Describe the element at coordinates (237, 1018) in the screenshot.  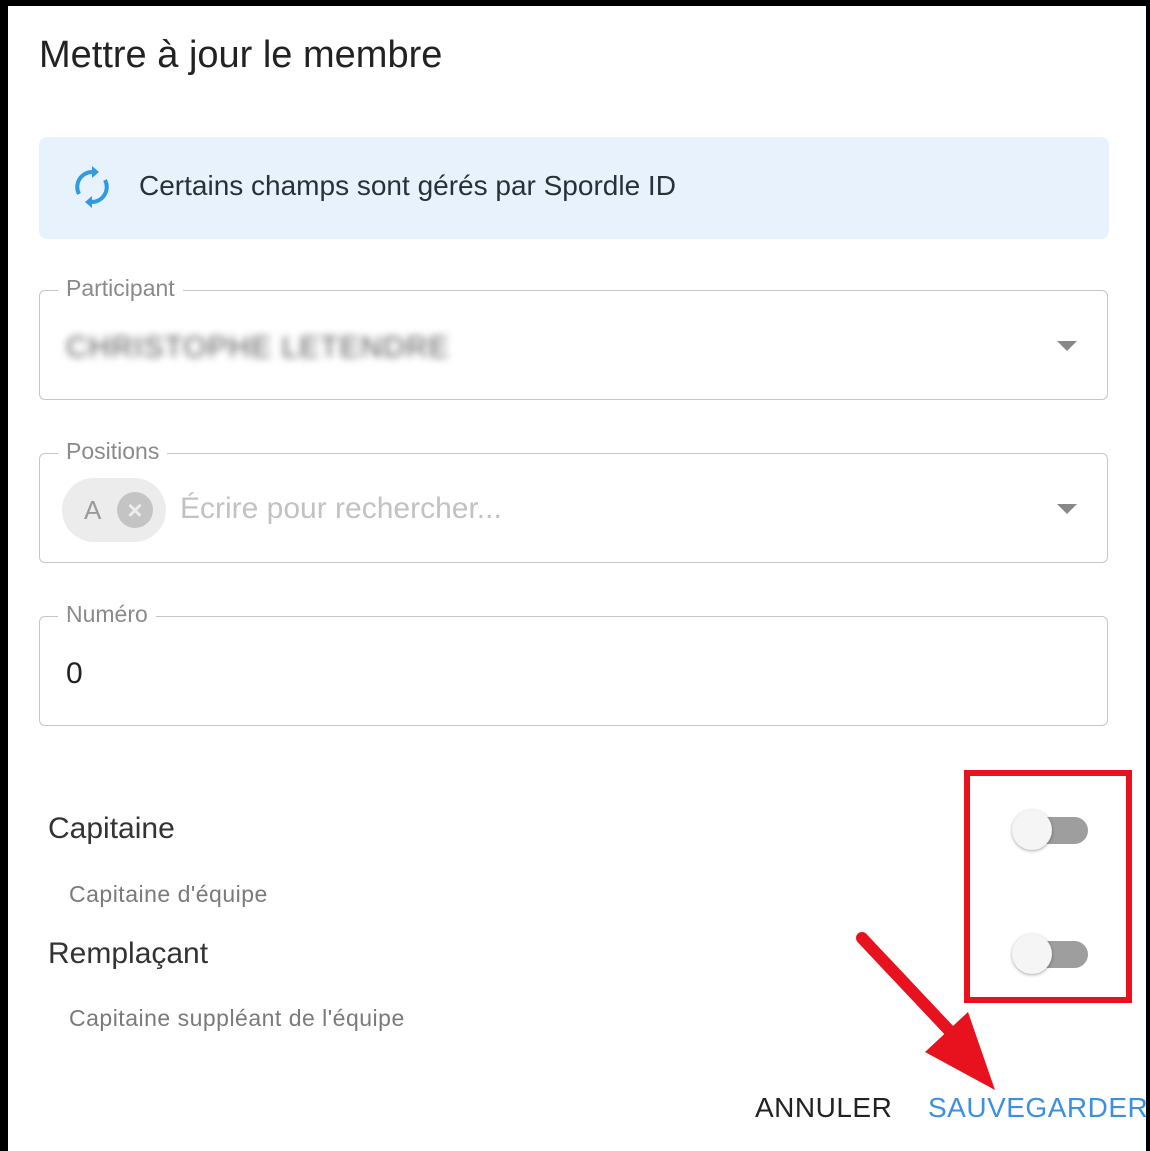
I see `substitute-help: Capitaine suppléant de l'équipe` at that location.